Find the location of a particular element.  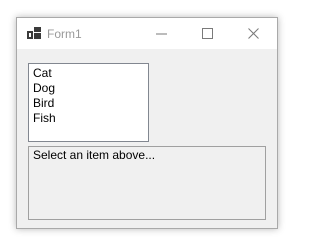

minimize-button is located at coordinates (162, 33).